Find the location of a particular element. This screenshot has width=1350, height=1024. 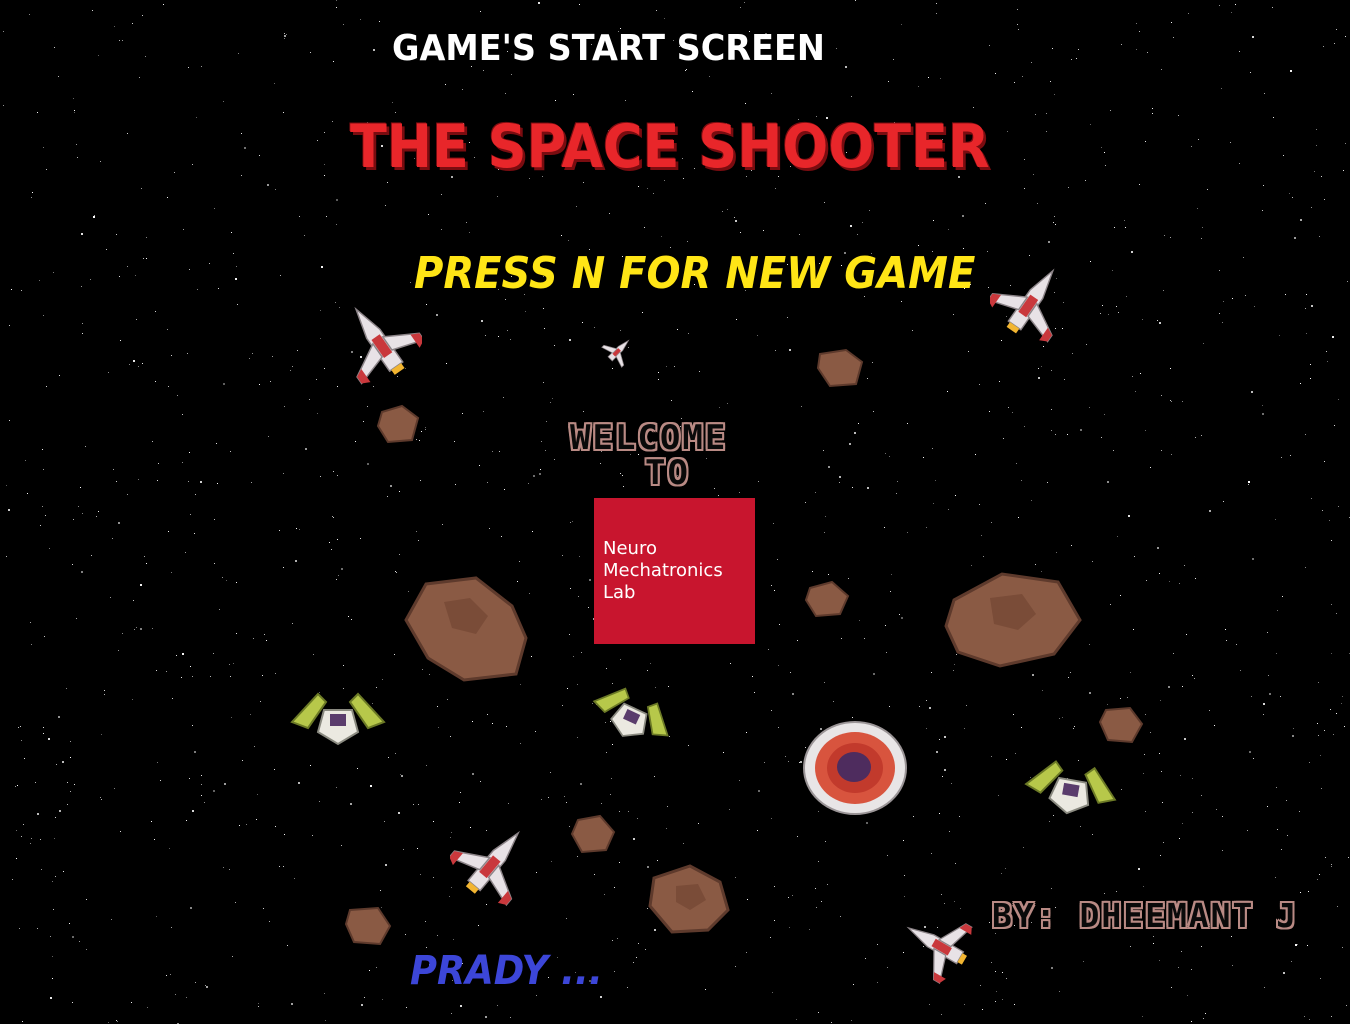

alien-fighter-icon is located at coordinates (630, 712).